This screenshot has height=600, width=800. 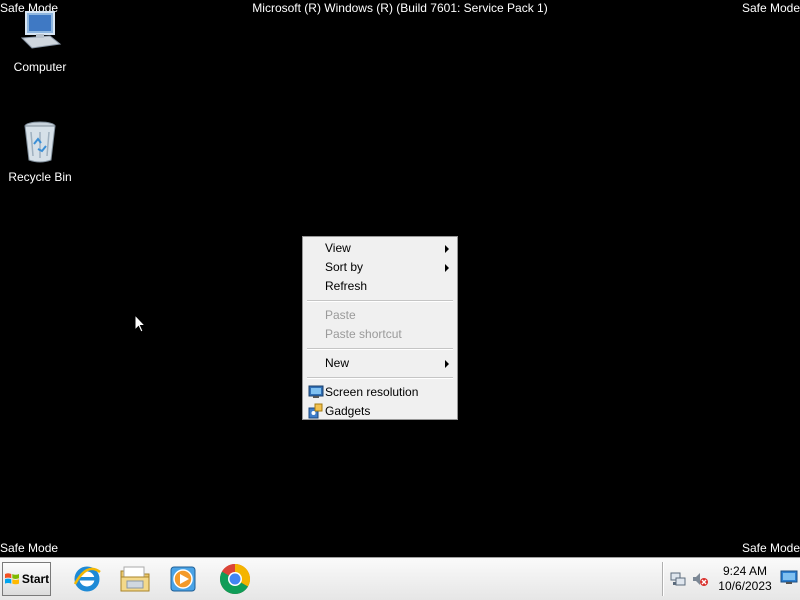 What do you see at coordinates (380, 267) in the screenshot?
I see `menu-item-sort-by: Sort by` at bounding box center [380, 267].